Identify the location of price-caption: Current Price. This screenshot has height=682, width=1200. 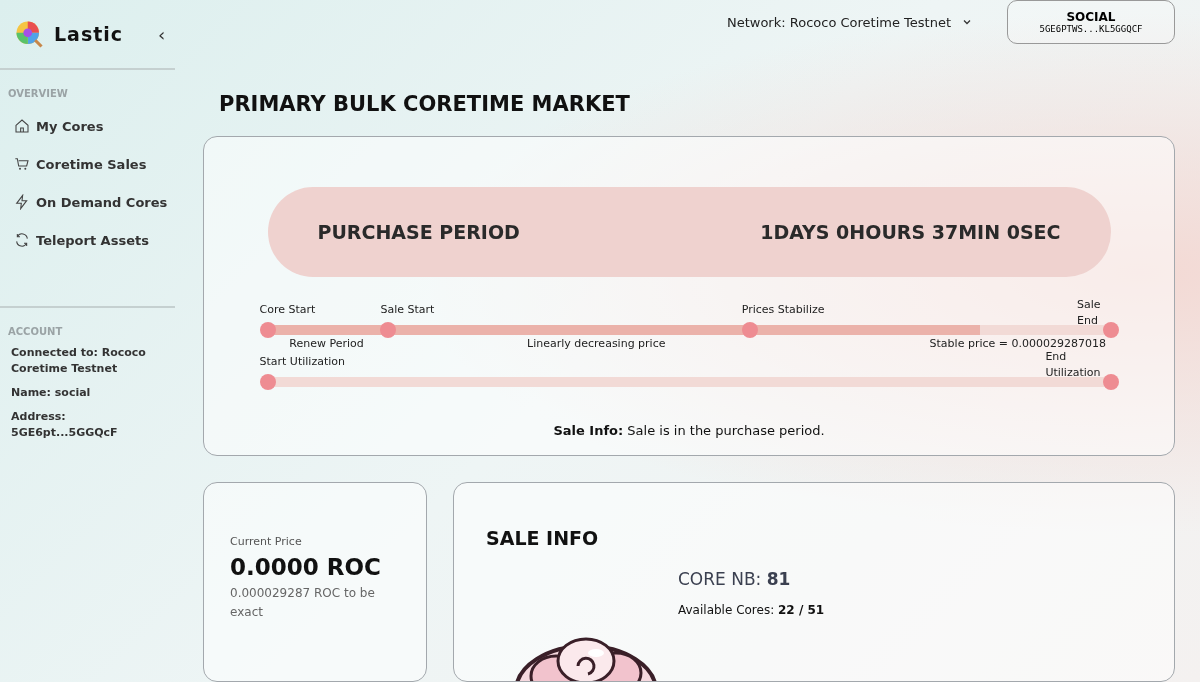
(266, 541).